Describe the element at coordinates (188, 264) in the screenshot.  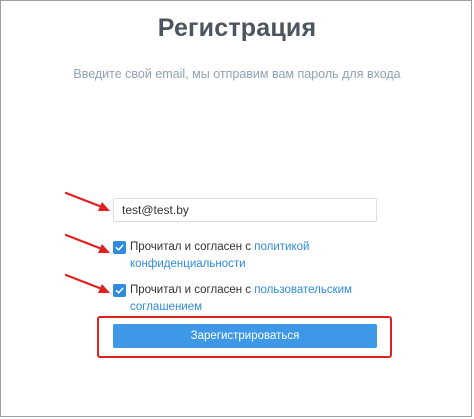
I see `privacy-link-line2: конфиденциальности` at that location.